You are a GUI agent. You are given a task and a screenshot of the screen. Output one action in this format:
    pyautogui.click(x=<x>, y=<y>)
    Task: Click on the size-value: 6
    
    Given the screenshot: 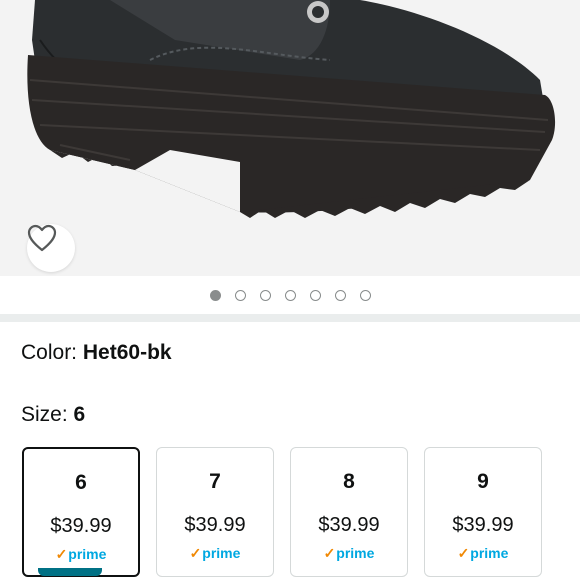 What is the action you would take?
    pyautogui.click(x=79, y=414)
    